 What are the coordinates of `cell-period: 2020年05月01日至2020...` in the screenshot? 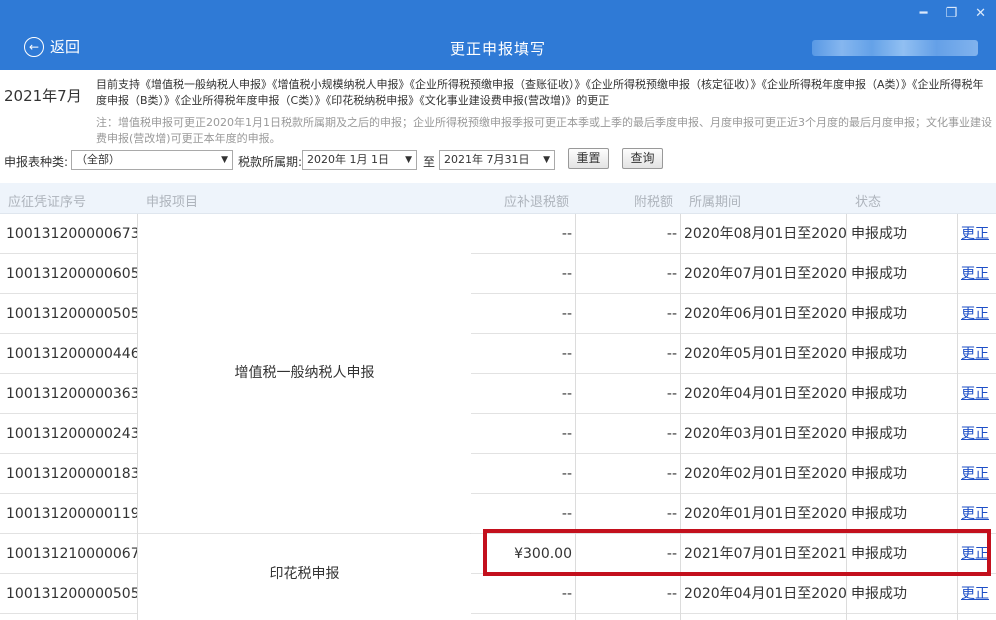 It's located at (765, 354).